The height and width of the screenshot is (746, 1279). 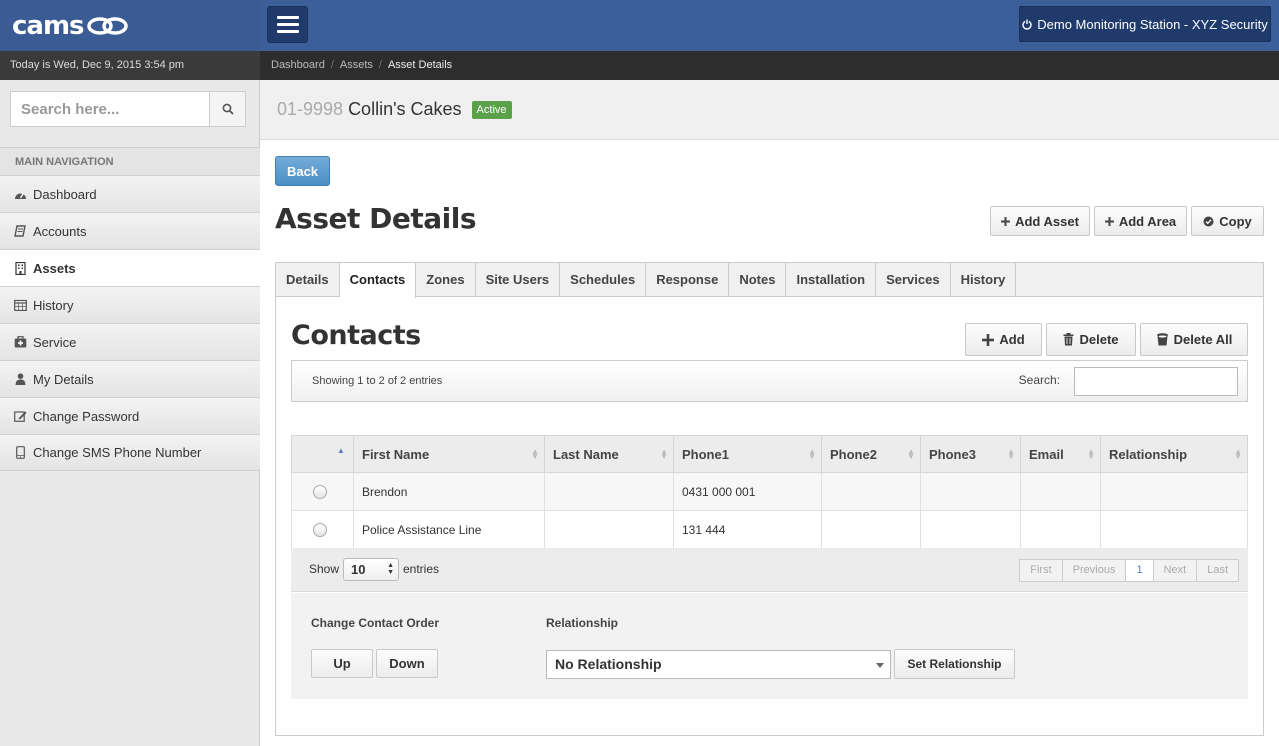 What do you see at coordinates (1040, 221) in the screenshot?
I see `add-asset-button: Add Asset` at bounding box center [1040, 221].